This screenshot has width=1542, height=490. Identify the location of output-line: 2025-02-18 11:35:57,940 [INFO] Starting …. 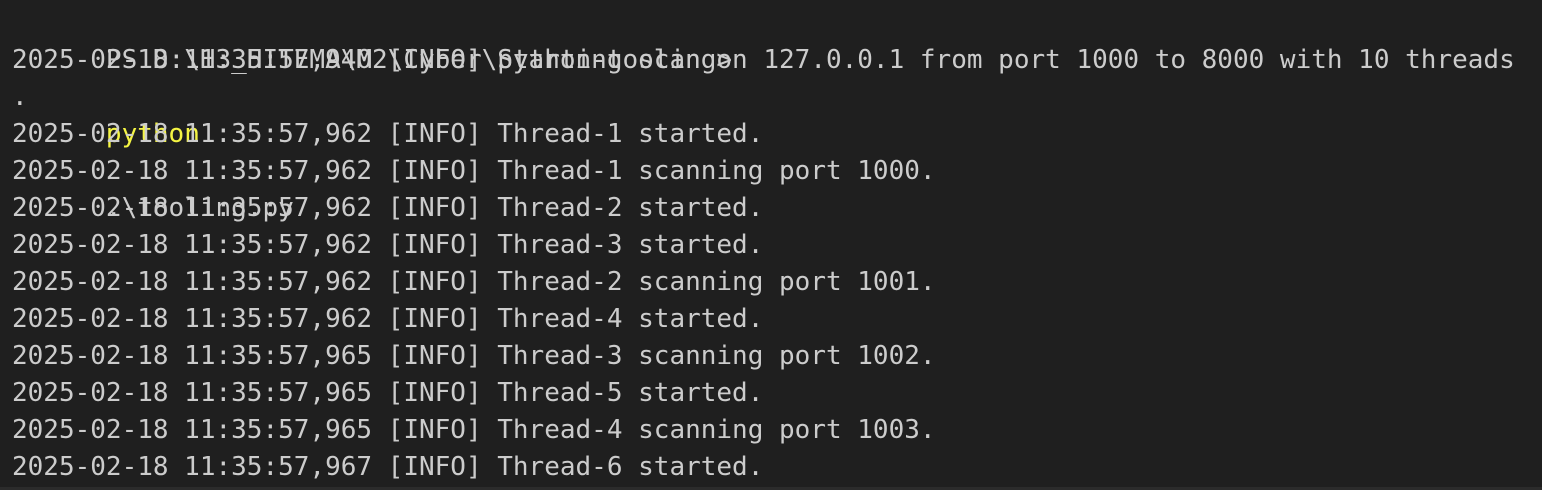
(763, 60).